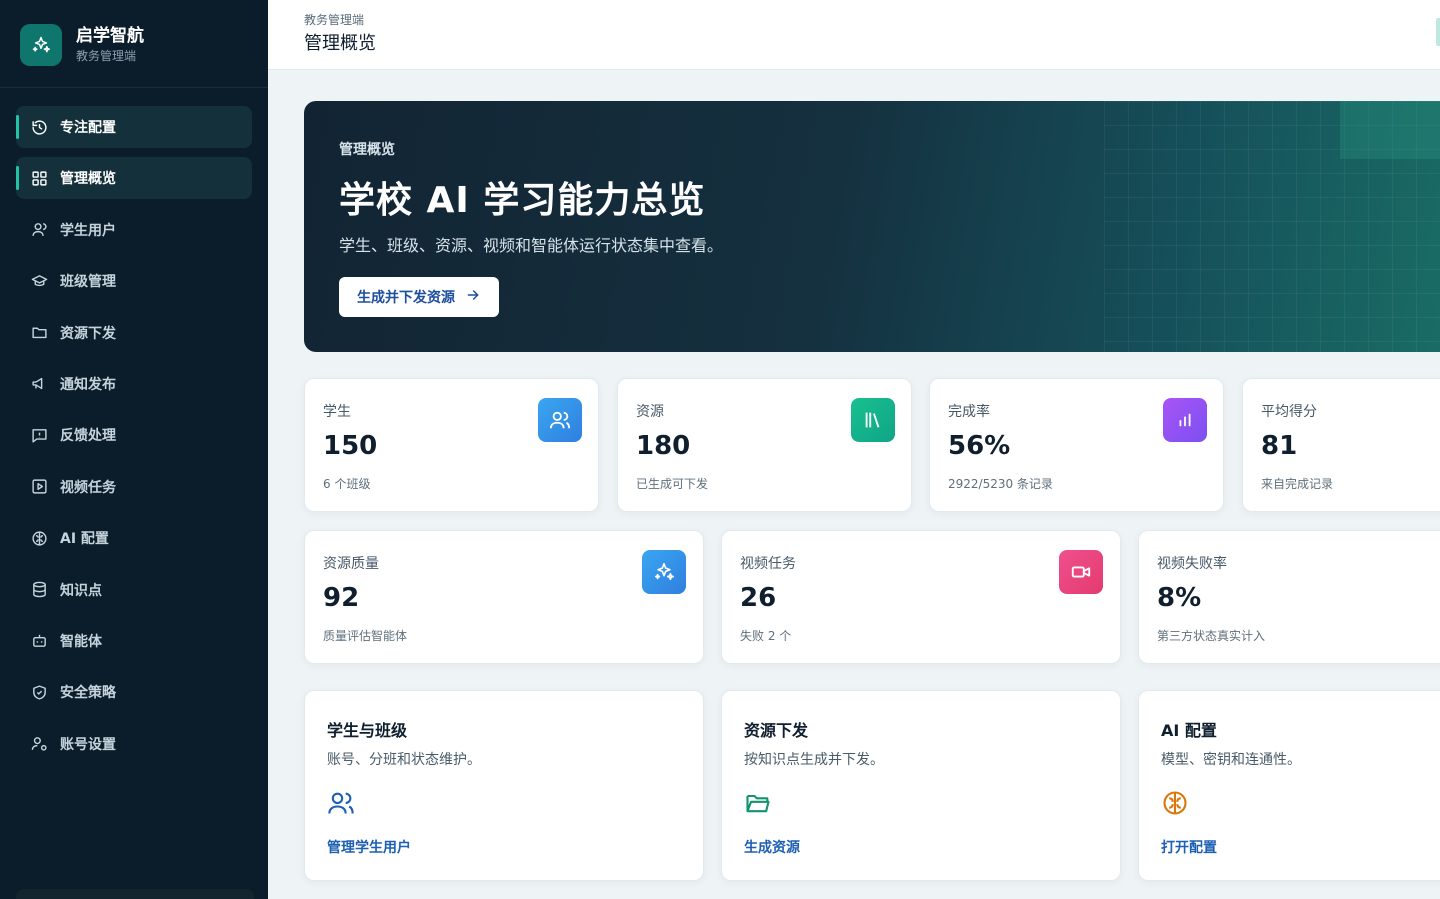 This screenshot has width=1440, height=899. I want to click on brand: 启学智航 教务管理端, so click(134, 44).